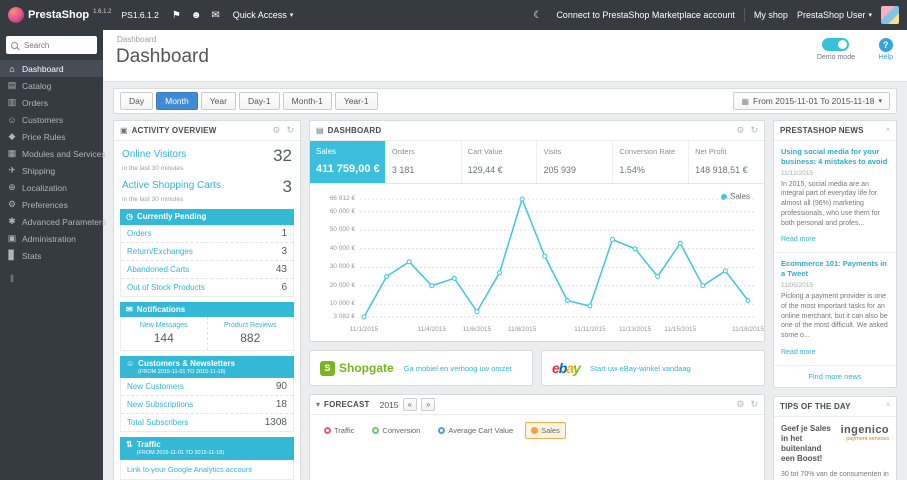 The width and height of the screenshot is (907, 480). I want to click on news-article-title: Ecommerce 101: Payments in a Tweet, so click(835, 269).